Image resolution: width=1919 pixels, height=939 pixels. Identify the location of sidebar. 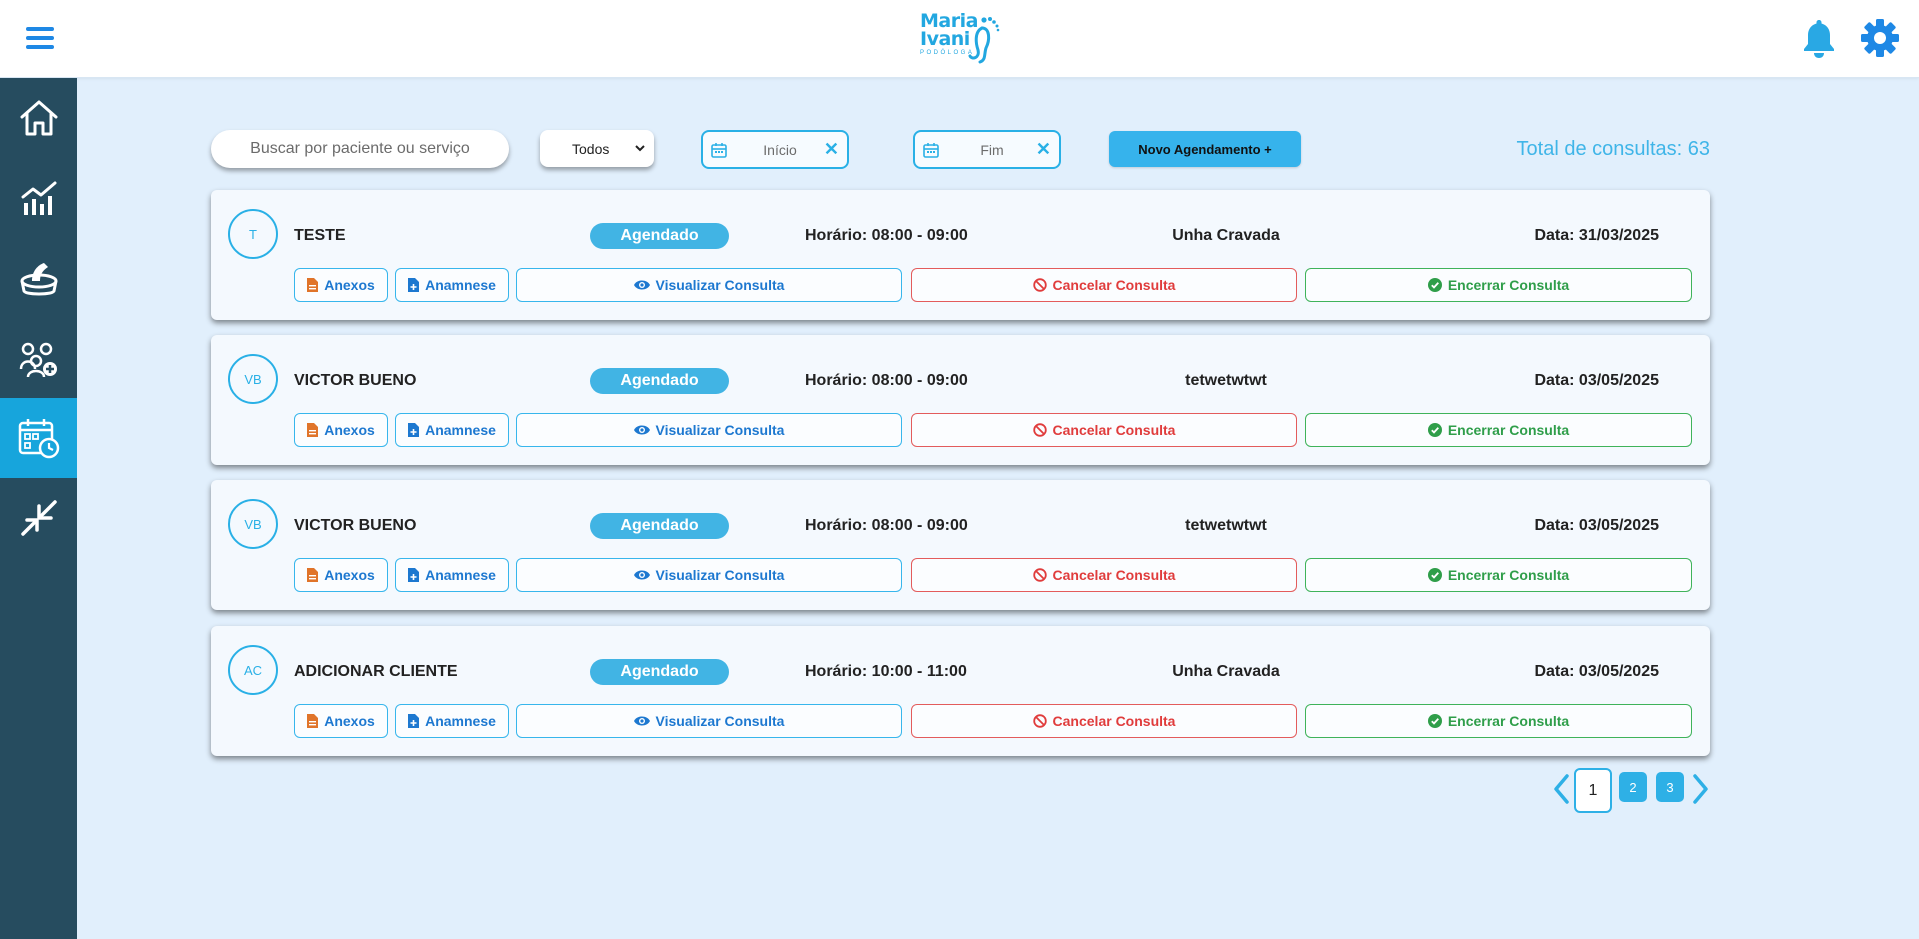
(38, 508).